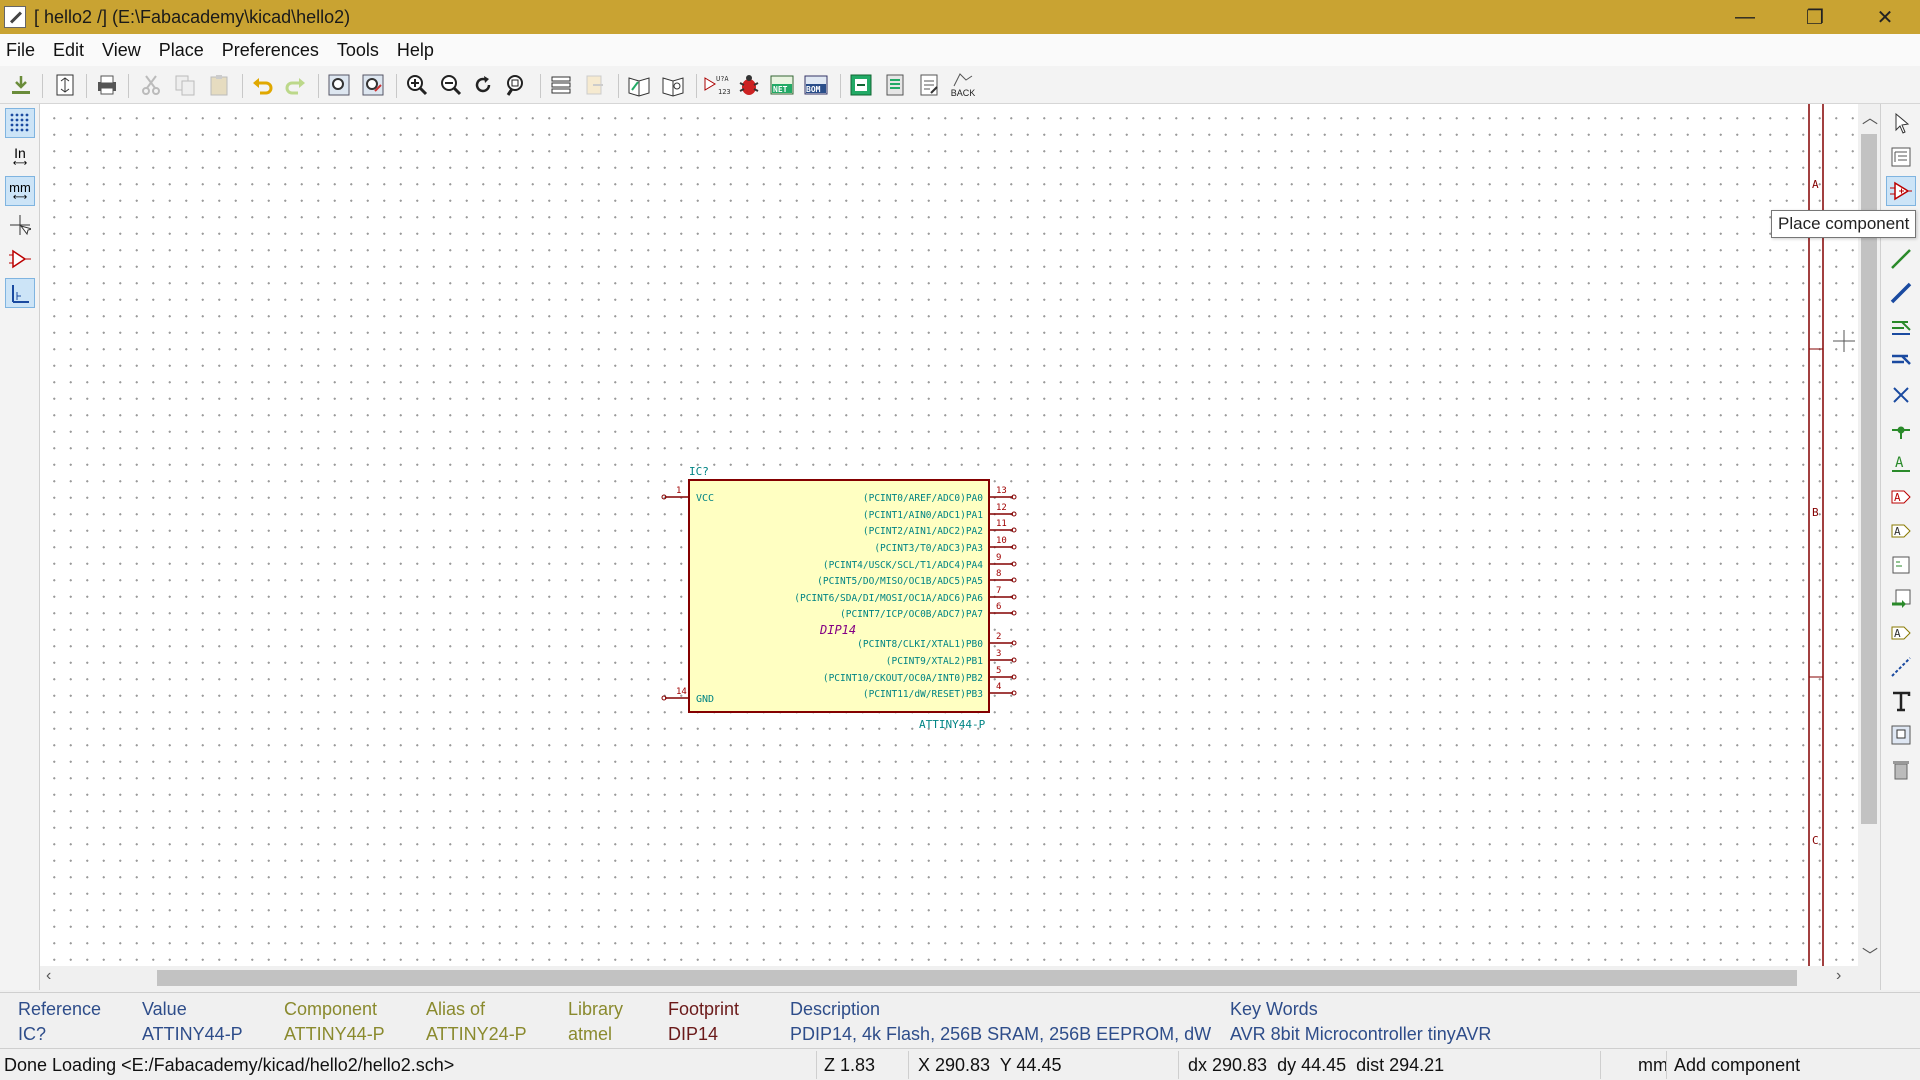  Describe the element at coordinates (1901, 497) in the screenshot. I see `global-label-icon: A` at that location.